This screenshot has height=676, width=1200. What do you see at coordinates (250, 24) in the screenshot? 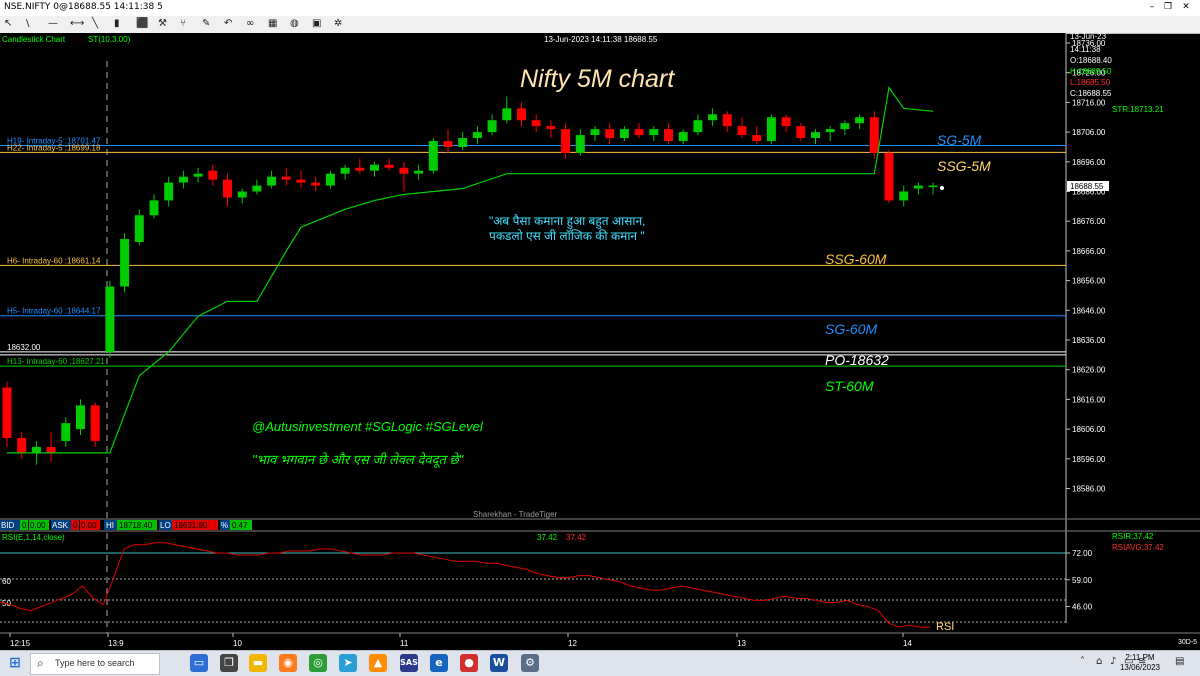
I see `link-icon: ∞` at bounding box center [250, 24].